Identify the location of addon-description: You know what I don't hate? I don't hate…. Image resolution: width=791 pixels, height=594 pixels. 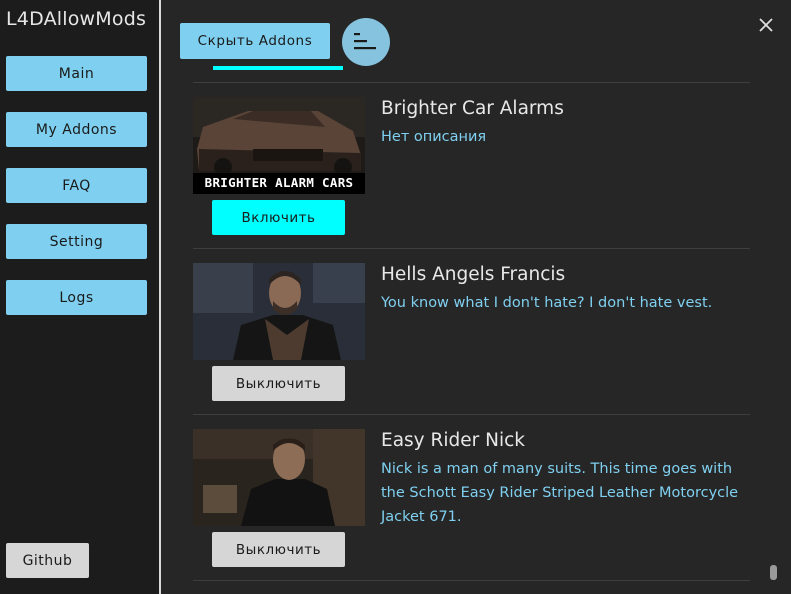
(547, 303).